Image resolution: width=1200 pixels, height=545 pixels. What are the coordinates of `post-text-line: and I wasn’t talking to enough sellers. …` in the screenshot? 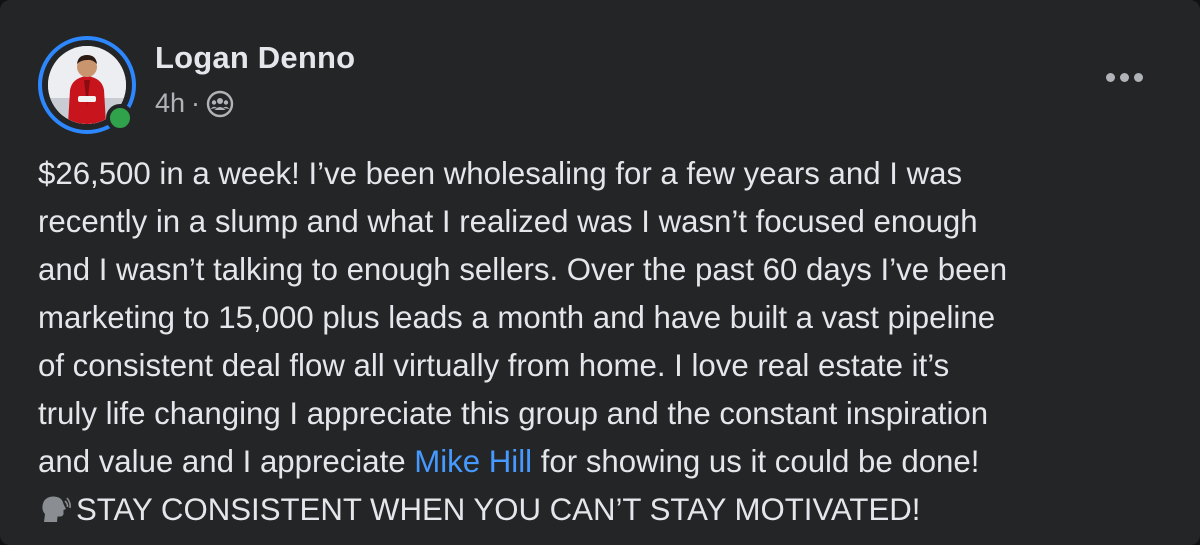 It's located at (523, 269).